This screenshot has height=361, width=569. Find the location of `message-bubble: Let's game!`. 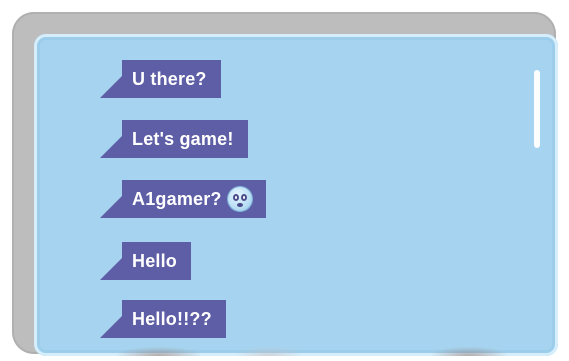

message-bubble: Let's game! is located at coordinates (185, 139).